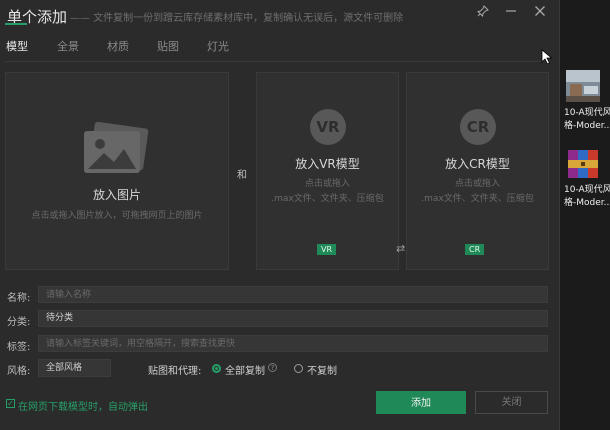  Describe the element at coordinates (168, 46) in the screenshot. I see `tab-texture: 贴图` at that location.